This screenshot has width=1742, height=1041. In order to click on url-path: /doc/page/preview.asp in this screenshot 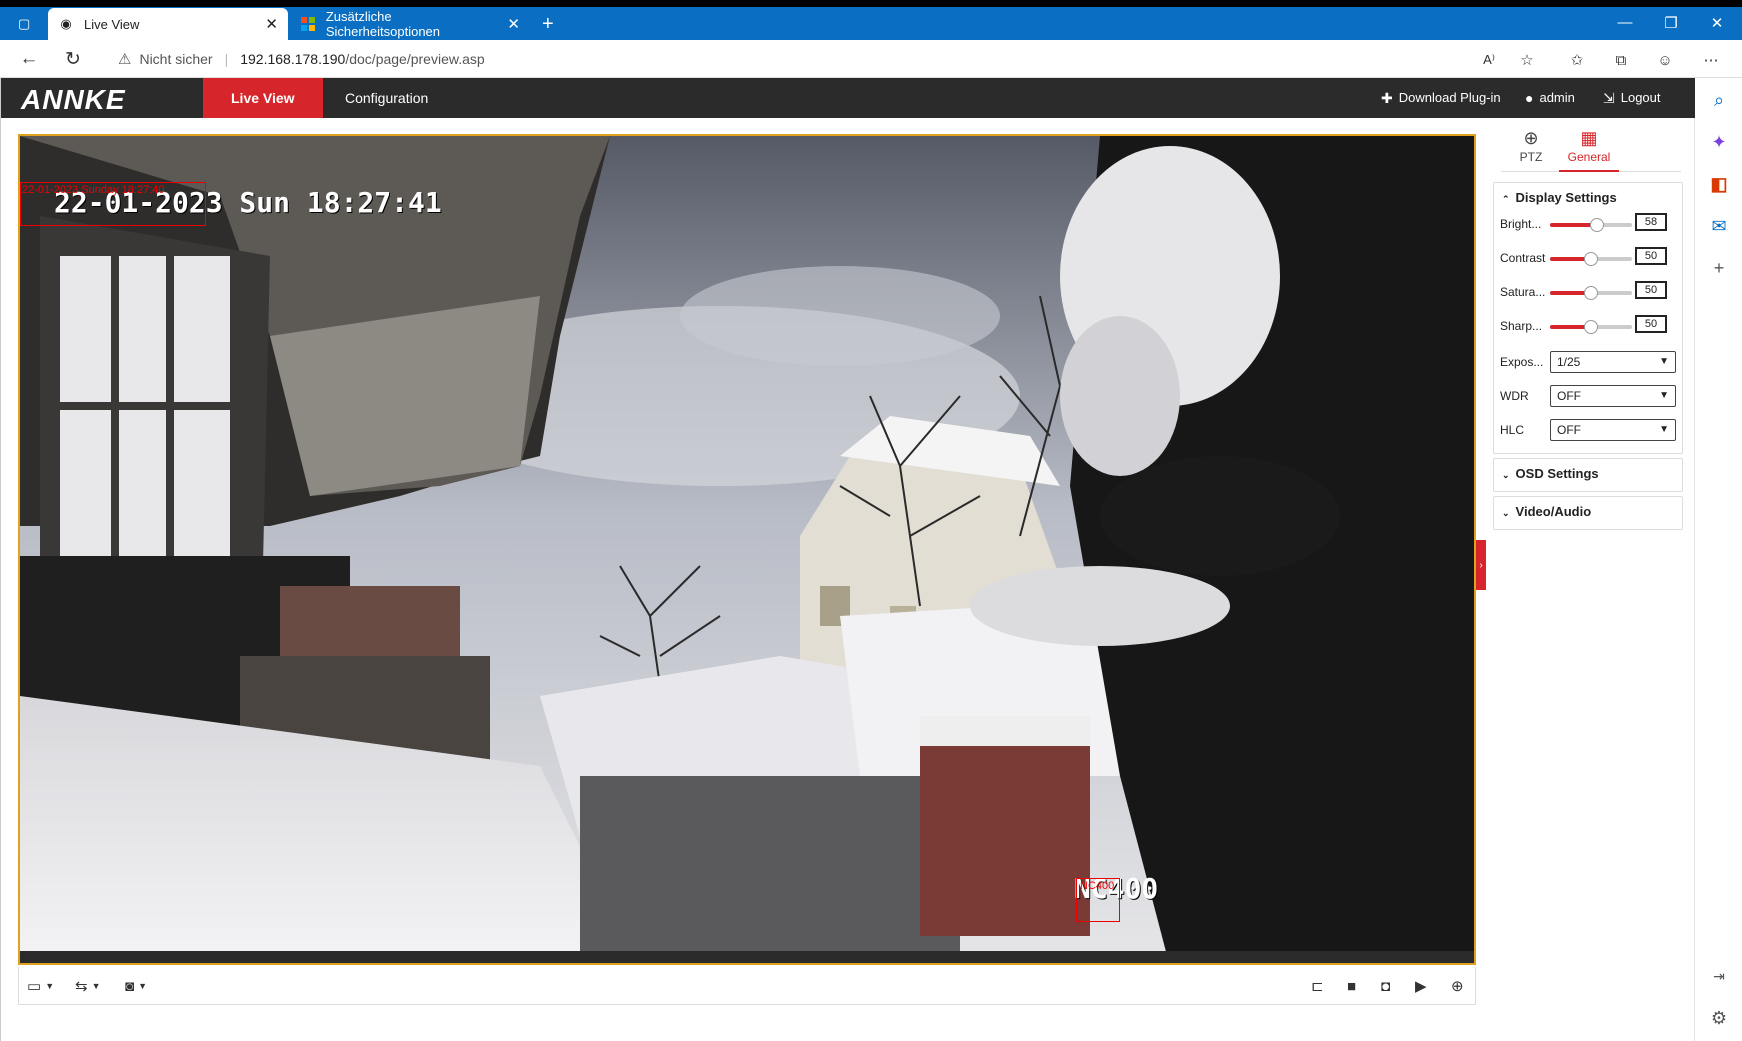, I will do `click(415, 59)`.